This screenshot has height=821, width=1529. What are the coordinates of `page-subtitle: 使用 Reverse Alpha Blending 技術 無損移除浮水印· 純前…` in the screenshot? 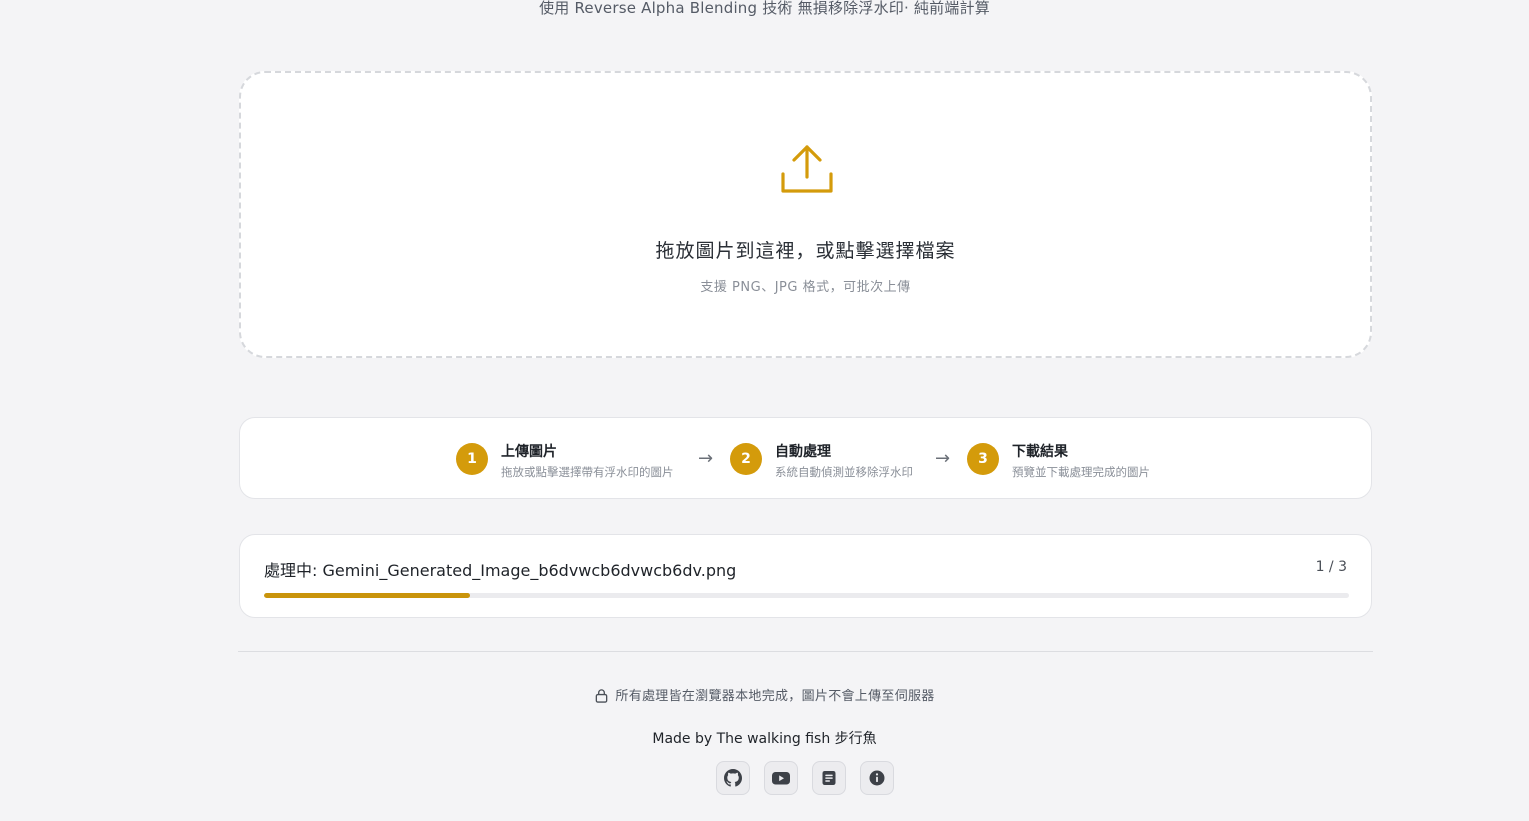 It's located at (764, 8).